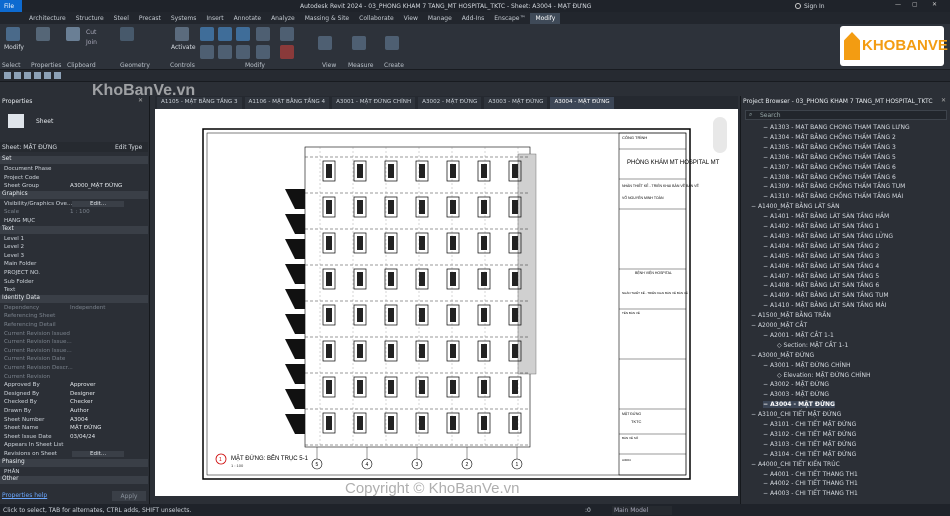  I want to click on browser-item: − A1308 - MẶT BẰNG CHỐNG THẤM TẦNG 6, so click(829, 177).